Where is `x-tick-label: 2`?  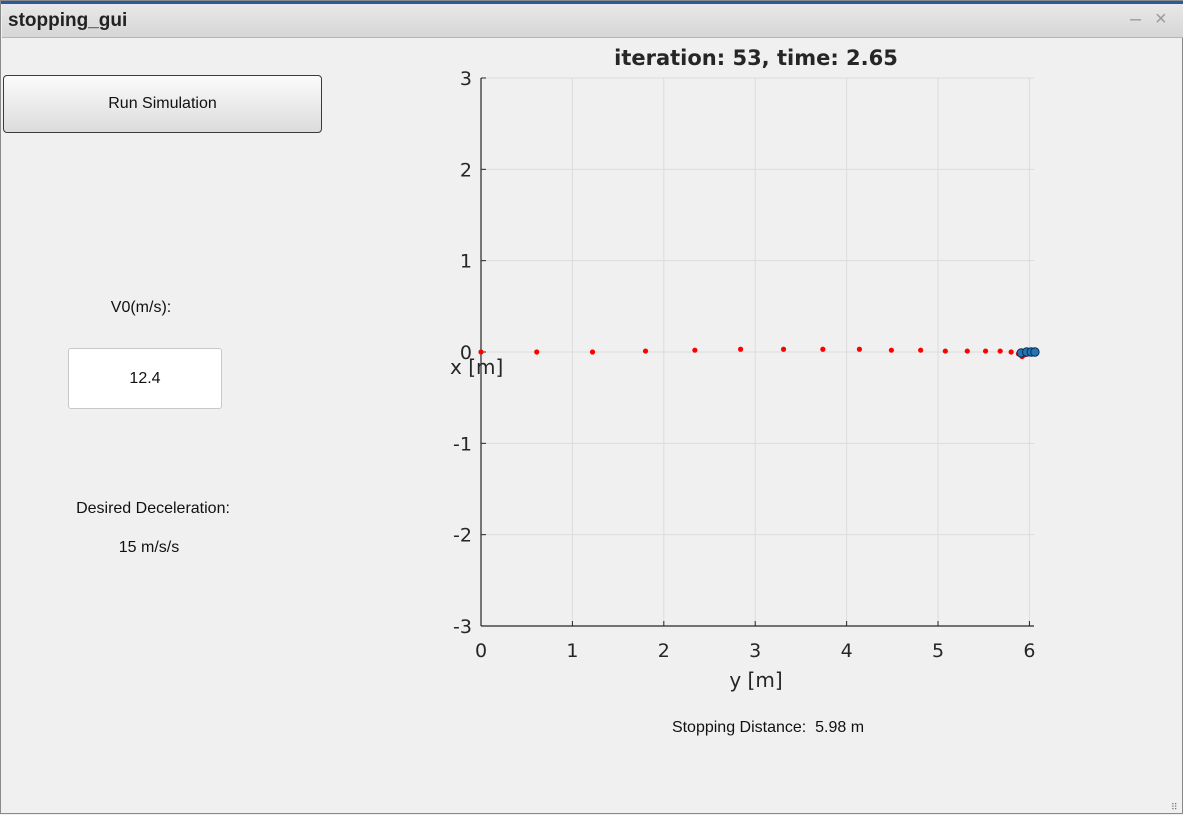
x-tick-label: 2 is located at coordinates (664, 651).